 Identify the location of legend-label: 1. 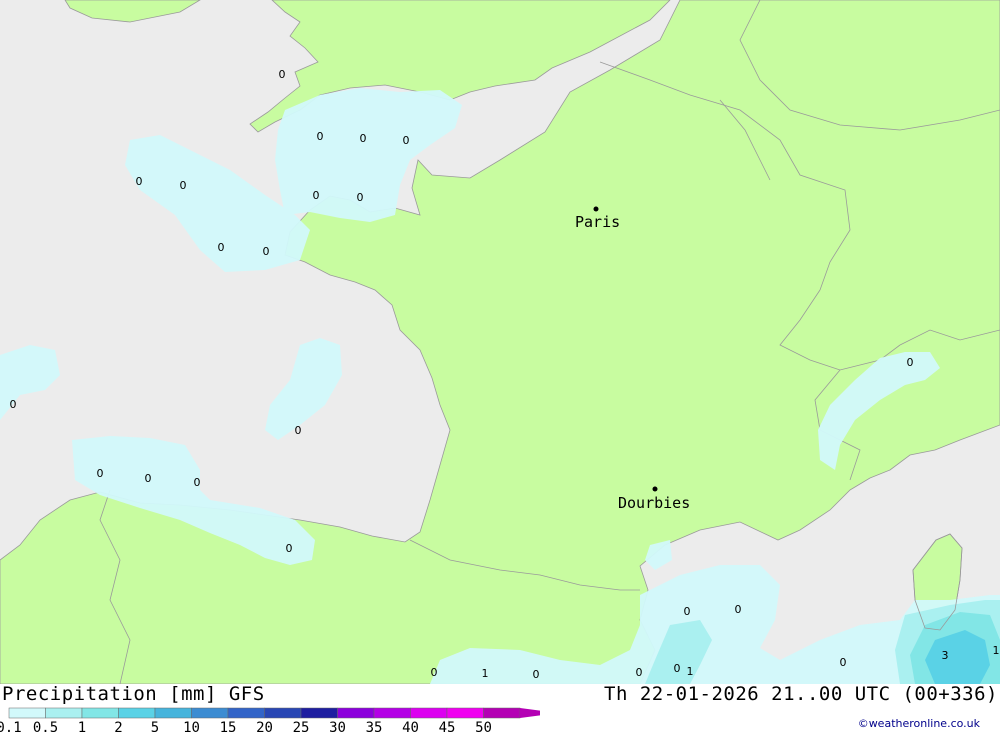
(82, 726).